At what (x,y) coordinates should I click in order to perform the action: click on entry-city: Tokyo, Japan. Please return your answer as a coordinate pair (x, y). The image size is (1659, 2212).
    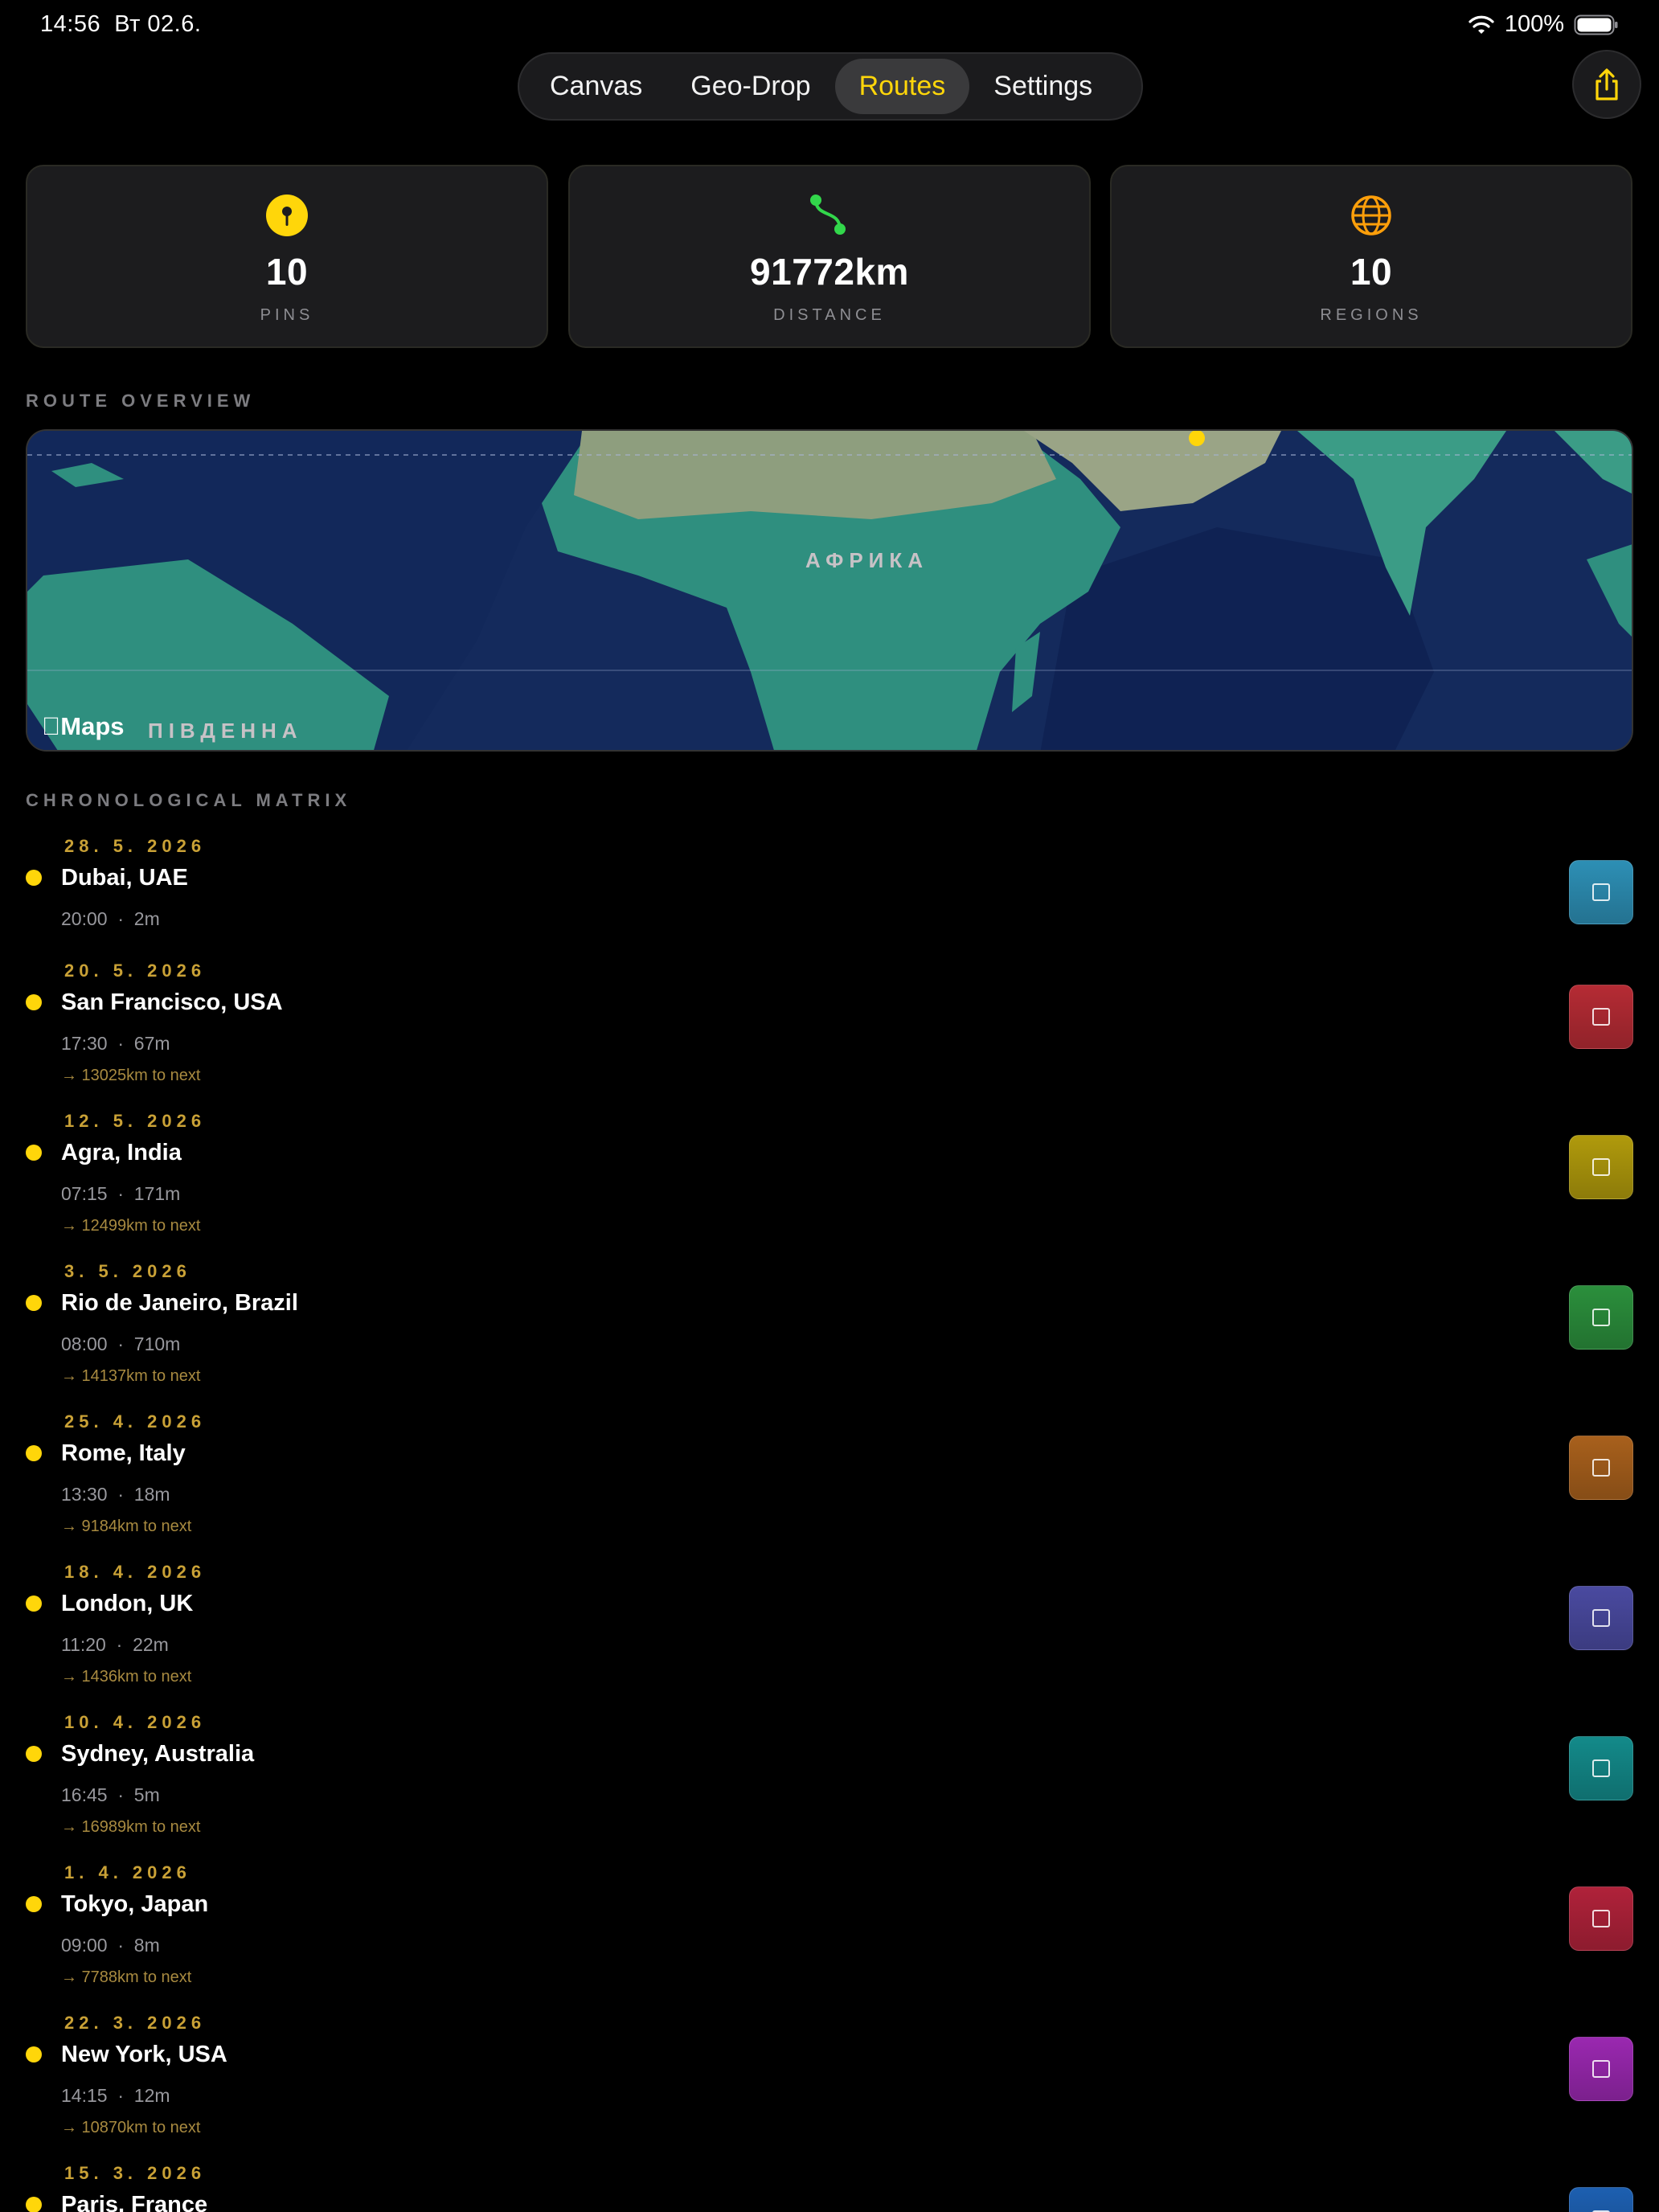
    Looking at the image, I should click on (135, 1904).